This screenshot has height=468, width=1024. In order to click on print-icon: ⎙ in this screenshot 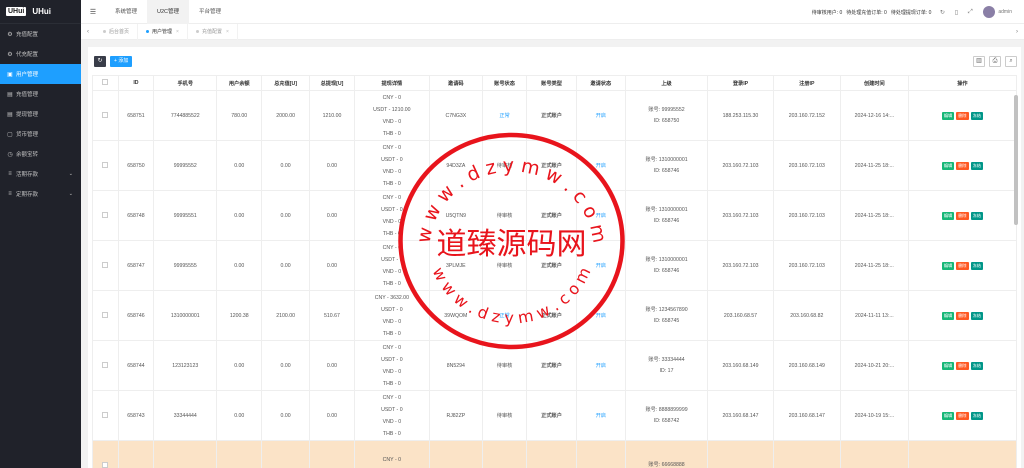, I will do `click(995, 61)`.